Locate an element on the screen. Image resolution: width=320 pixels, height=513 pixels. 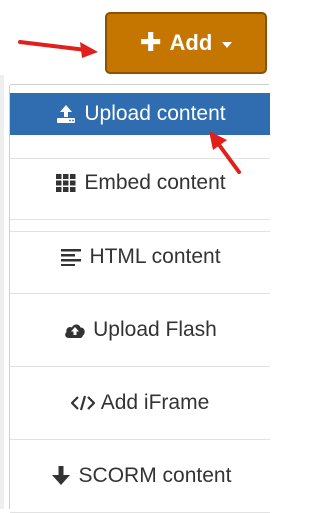
caret-down-icon is located at coordinates (227, 44).